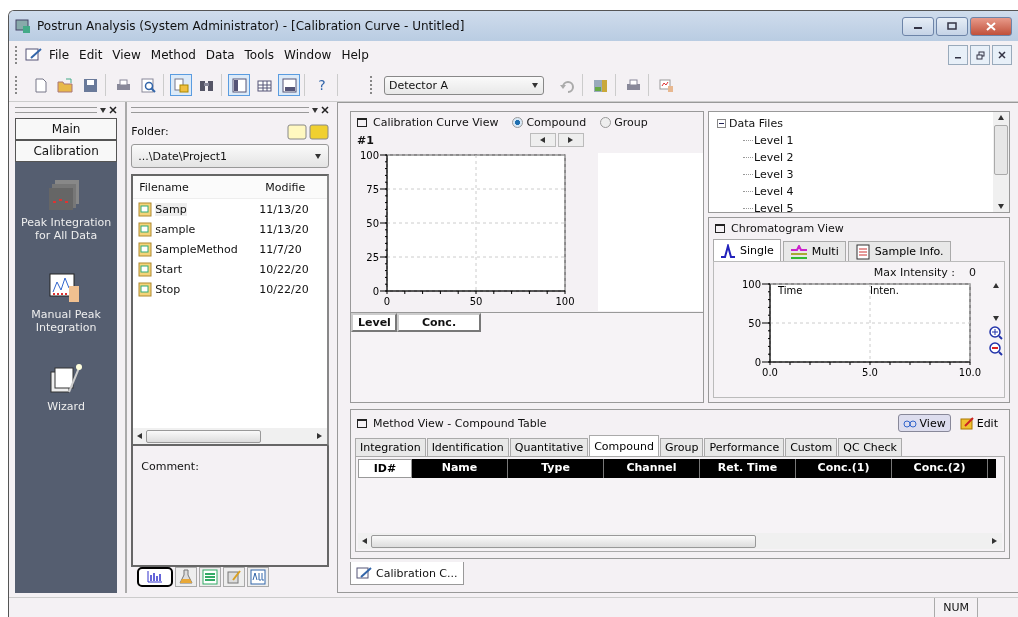  What do you see at coordinates (756, 123) in the screenshot?
I see `tree-item: Data Files` at bounding box center [756, 123].